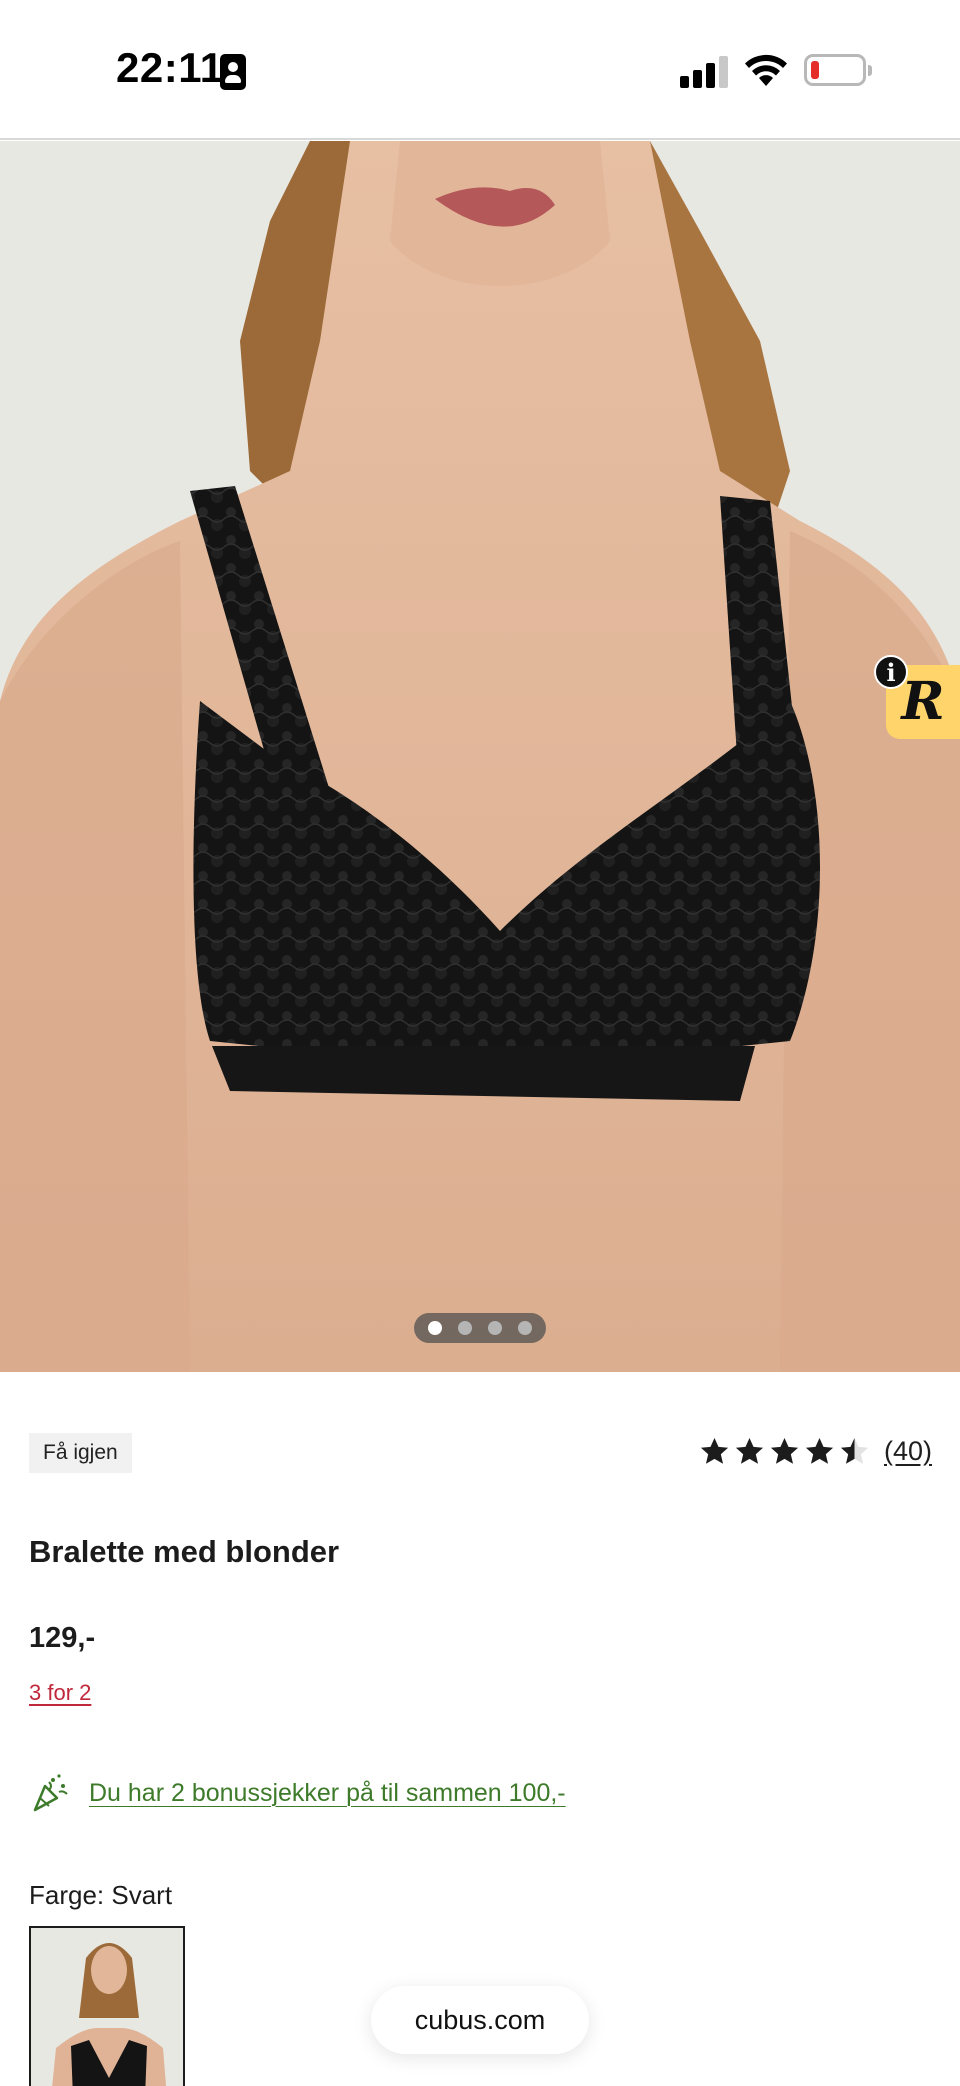 This screenshot has height=2086, width=960. I want to click on carousel-dots, so click(480, 1328).